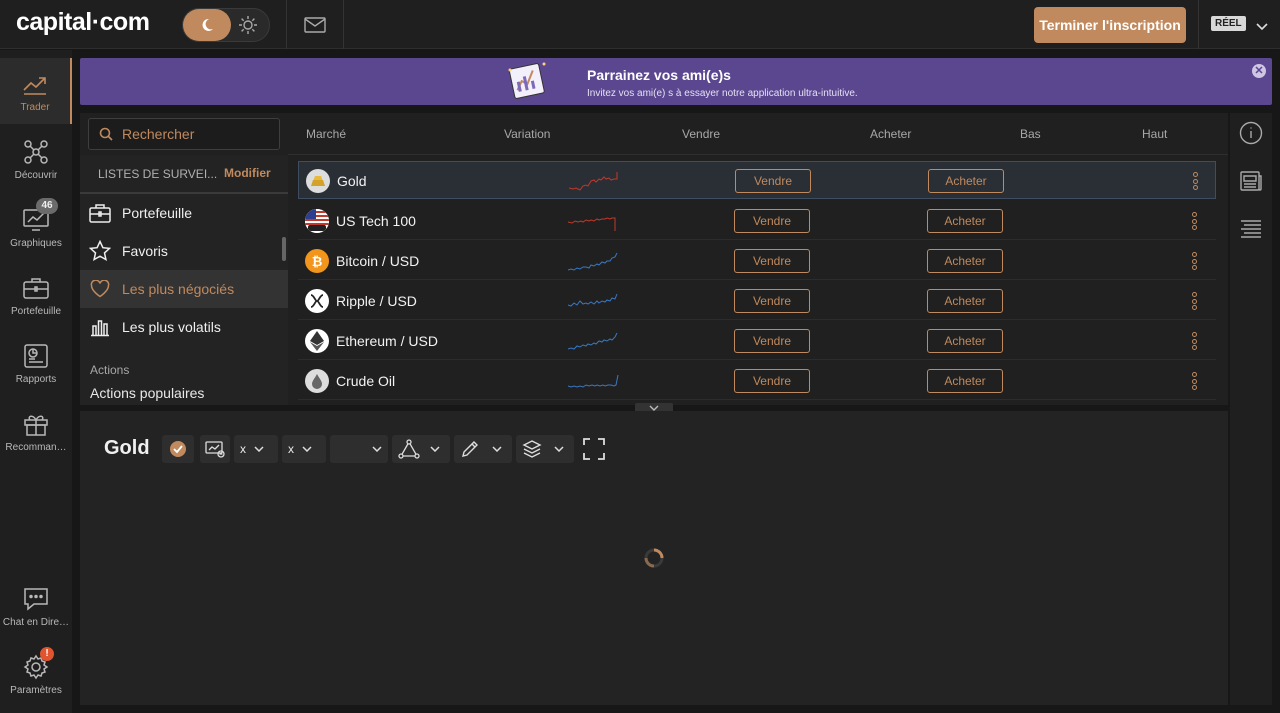 The height and width of the screenshot is (713, 1280). Describe the element at coordinates (1251, 409) in the screenshot. I see `right-rail` at that location.